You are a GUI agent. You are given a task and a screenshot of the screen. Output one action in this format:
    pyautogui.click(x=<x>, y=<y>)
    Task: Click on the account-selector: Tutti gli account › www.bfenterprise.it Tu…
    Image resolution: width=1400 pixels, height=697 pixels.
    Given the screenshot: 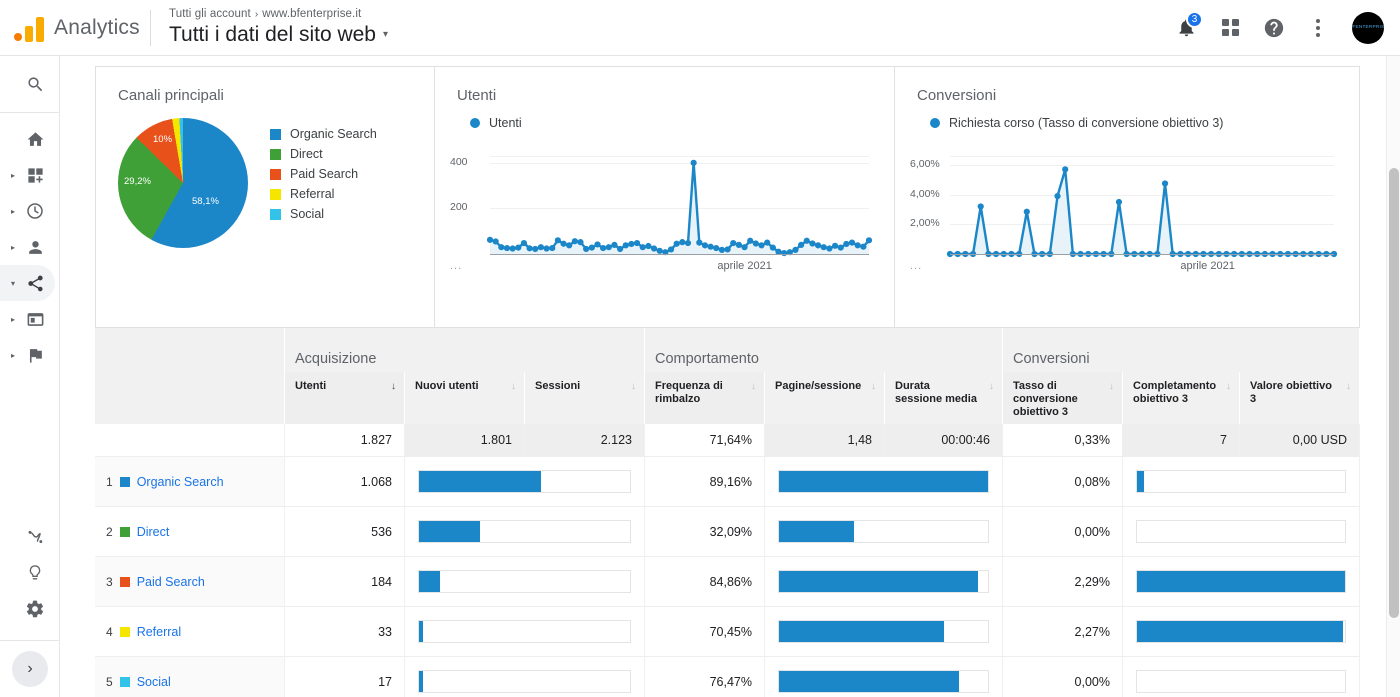 What is the action you would take?
    pyautogui.click(x=278, y=27)
    